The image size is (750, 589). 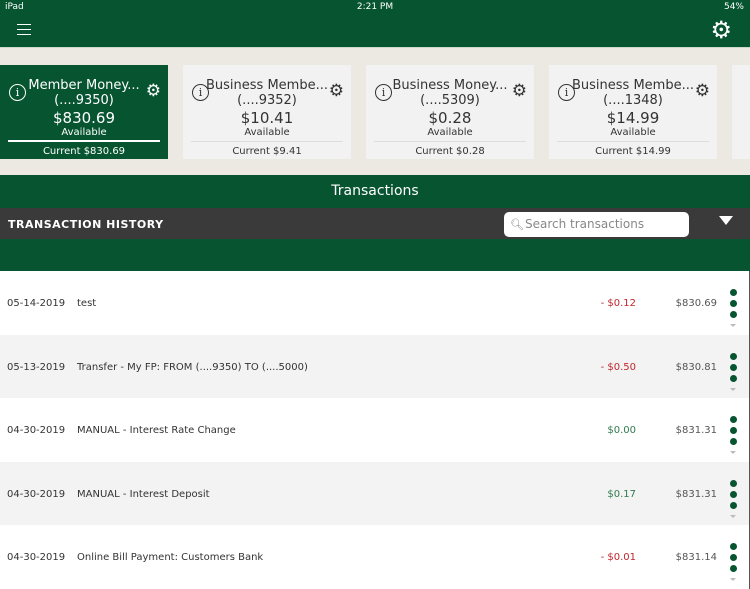 I want to click on search-icon: 🔍︎, so click(x=517, y=224).